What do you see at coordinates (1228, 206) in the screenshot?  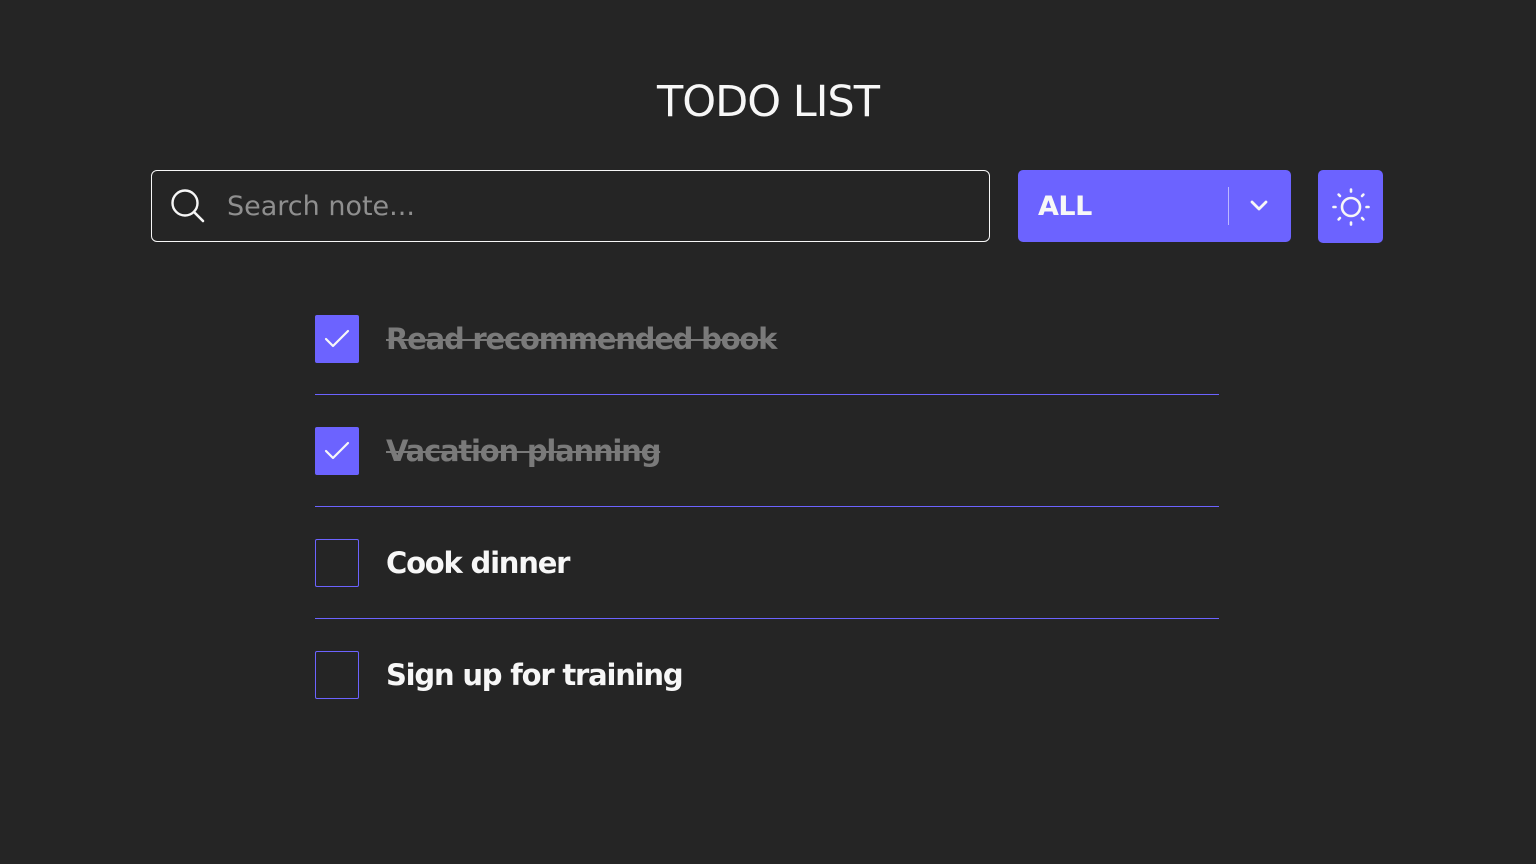 I see `filter-divider` at bounding box center [1228, 206].